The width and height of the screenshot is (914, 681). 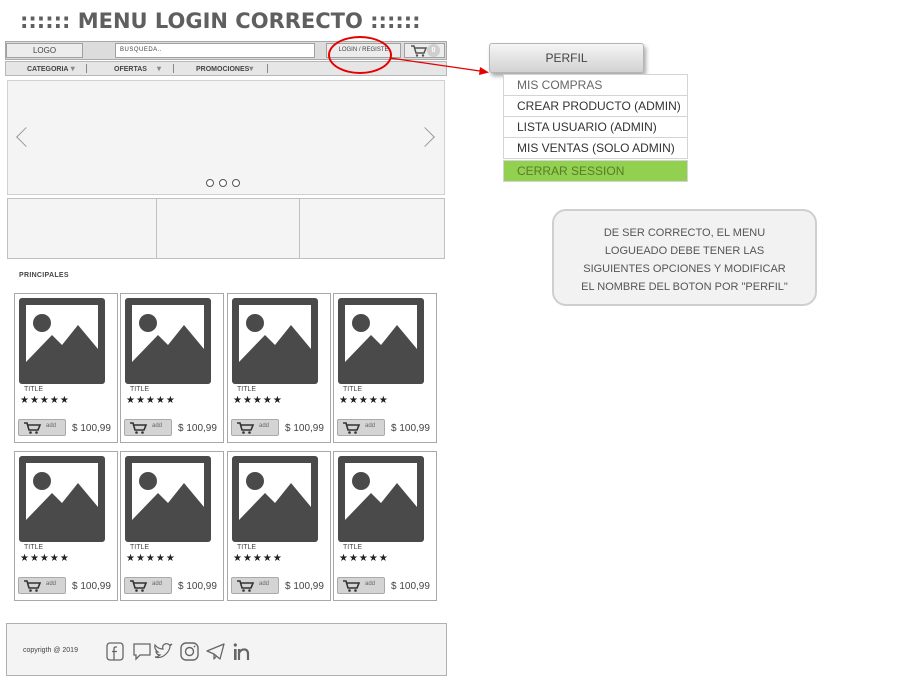 What do you see at coordinates (566, 58) in the screenshot?
I see `perfil-button: PERFIL` at bounding box center [566, 58].